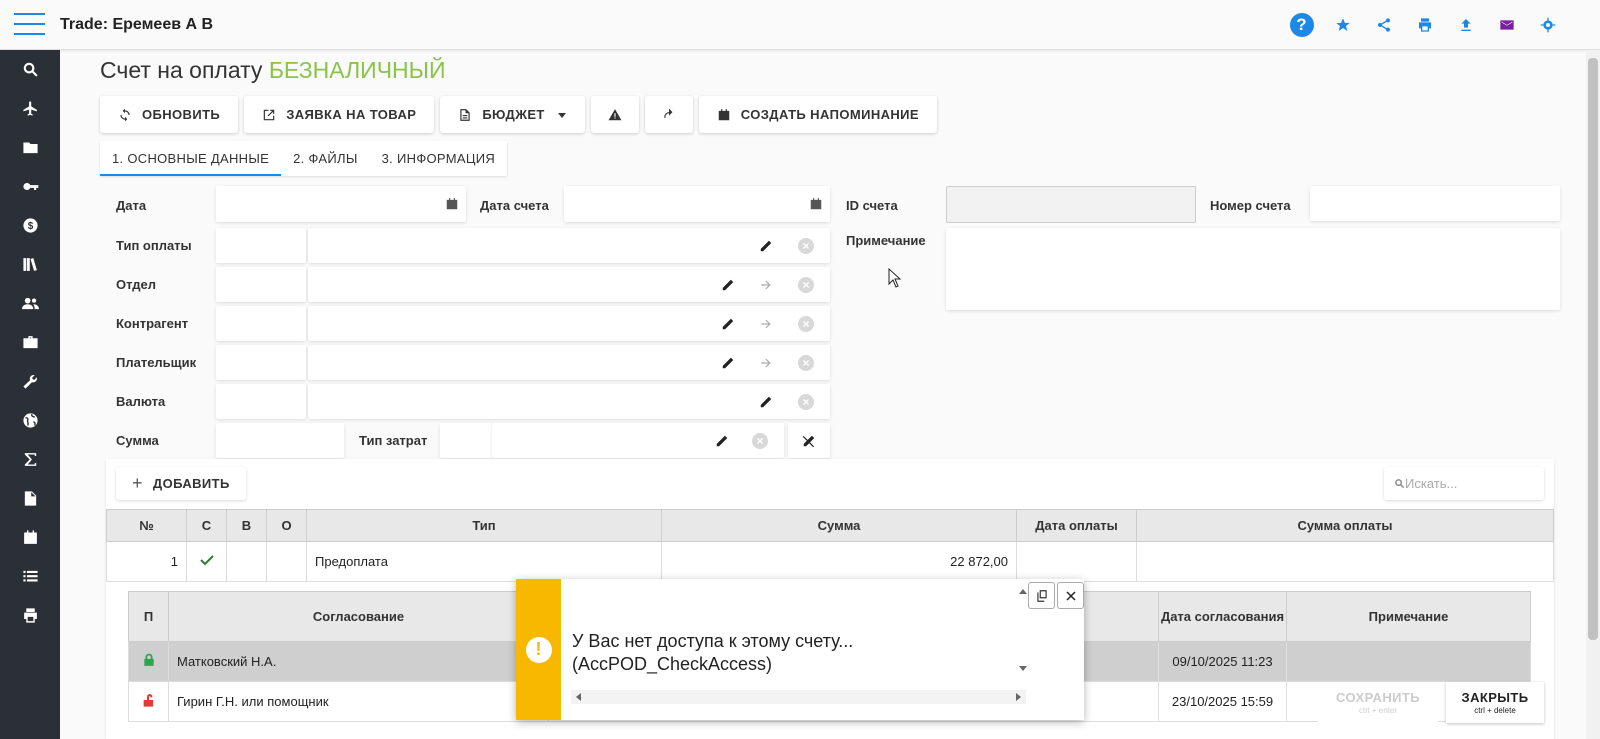 Image resolution: width=1600 pixels, height=739 pixels. I want to click on sidebar-item-library, so click(30, 264).